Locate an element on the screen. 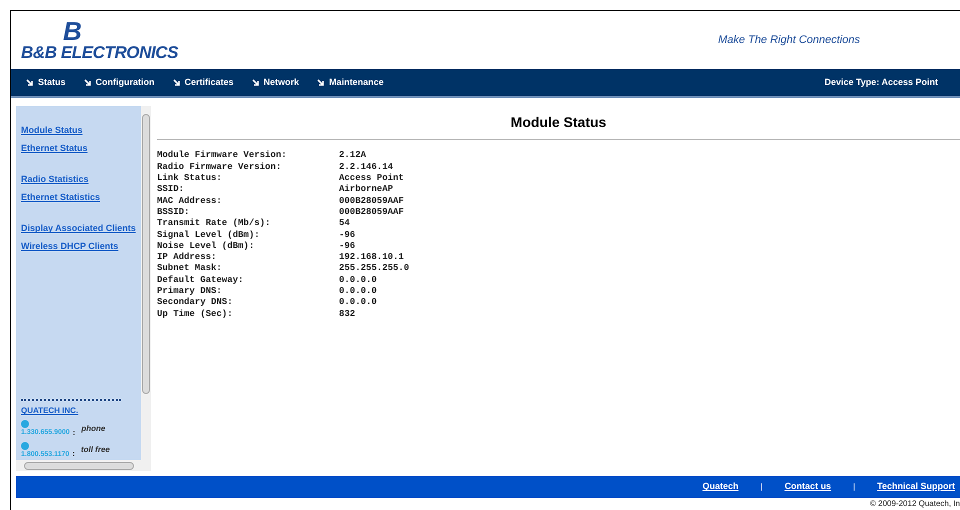 The image size is (960, 510). field-label: IP Address: is located at coordinates (187, 258).